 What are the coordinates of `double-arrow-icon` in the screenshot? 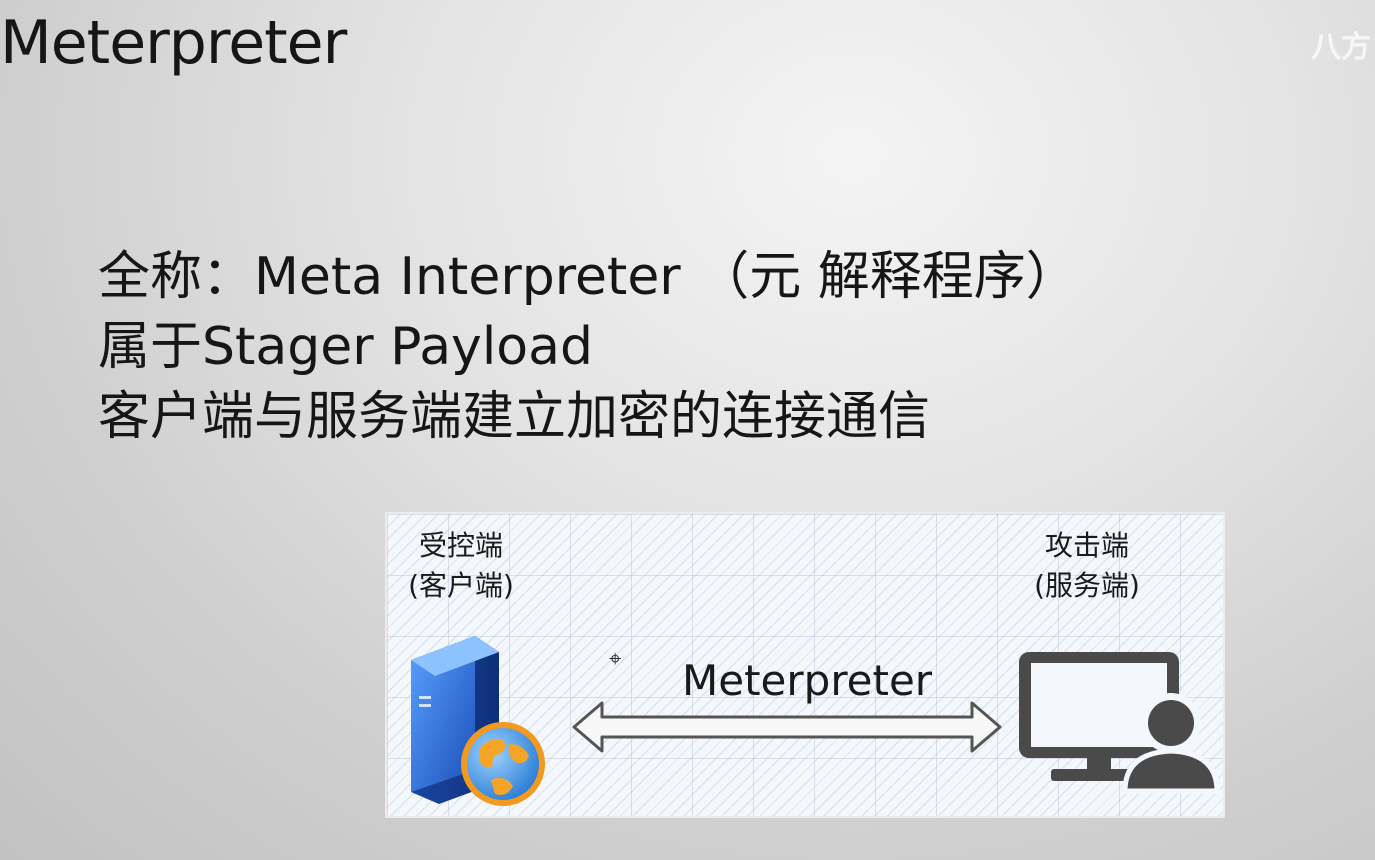 It's located at (787, 727).